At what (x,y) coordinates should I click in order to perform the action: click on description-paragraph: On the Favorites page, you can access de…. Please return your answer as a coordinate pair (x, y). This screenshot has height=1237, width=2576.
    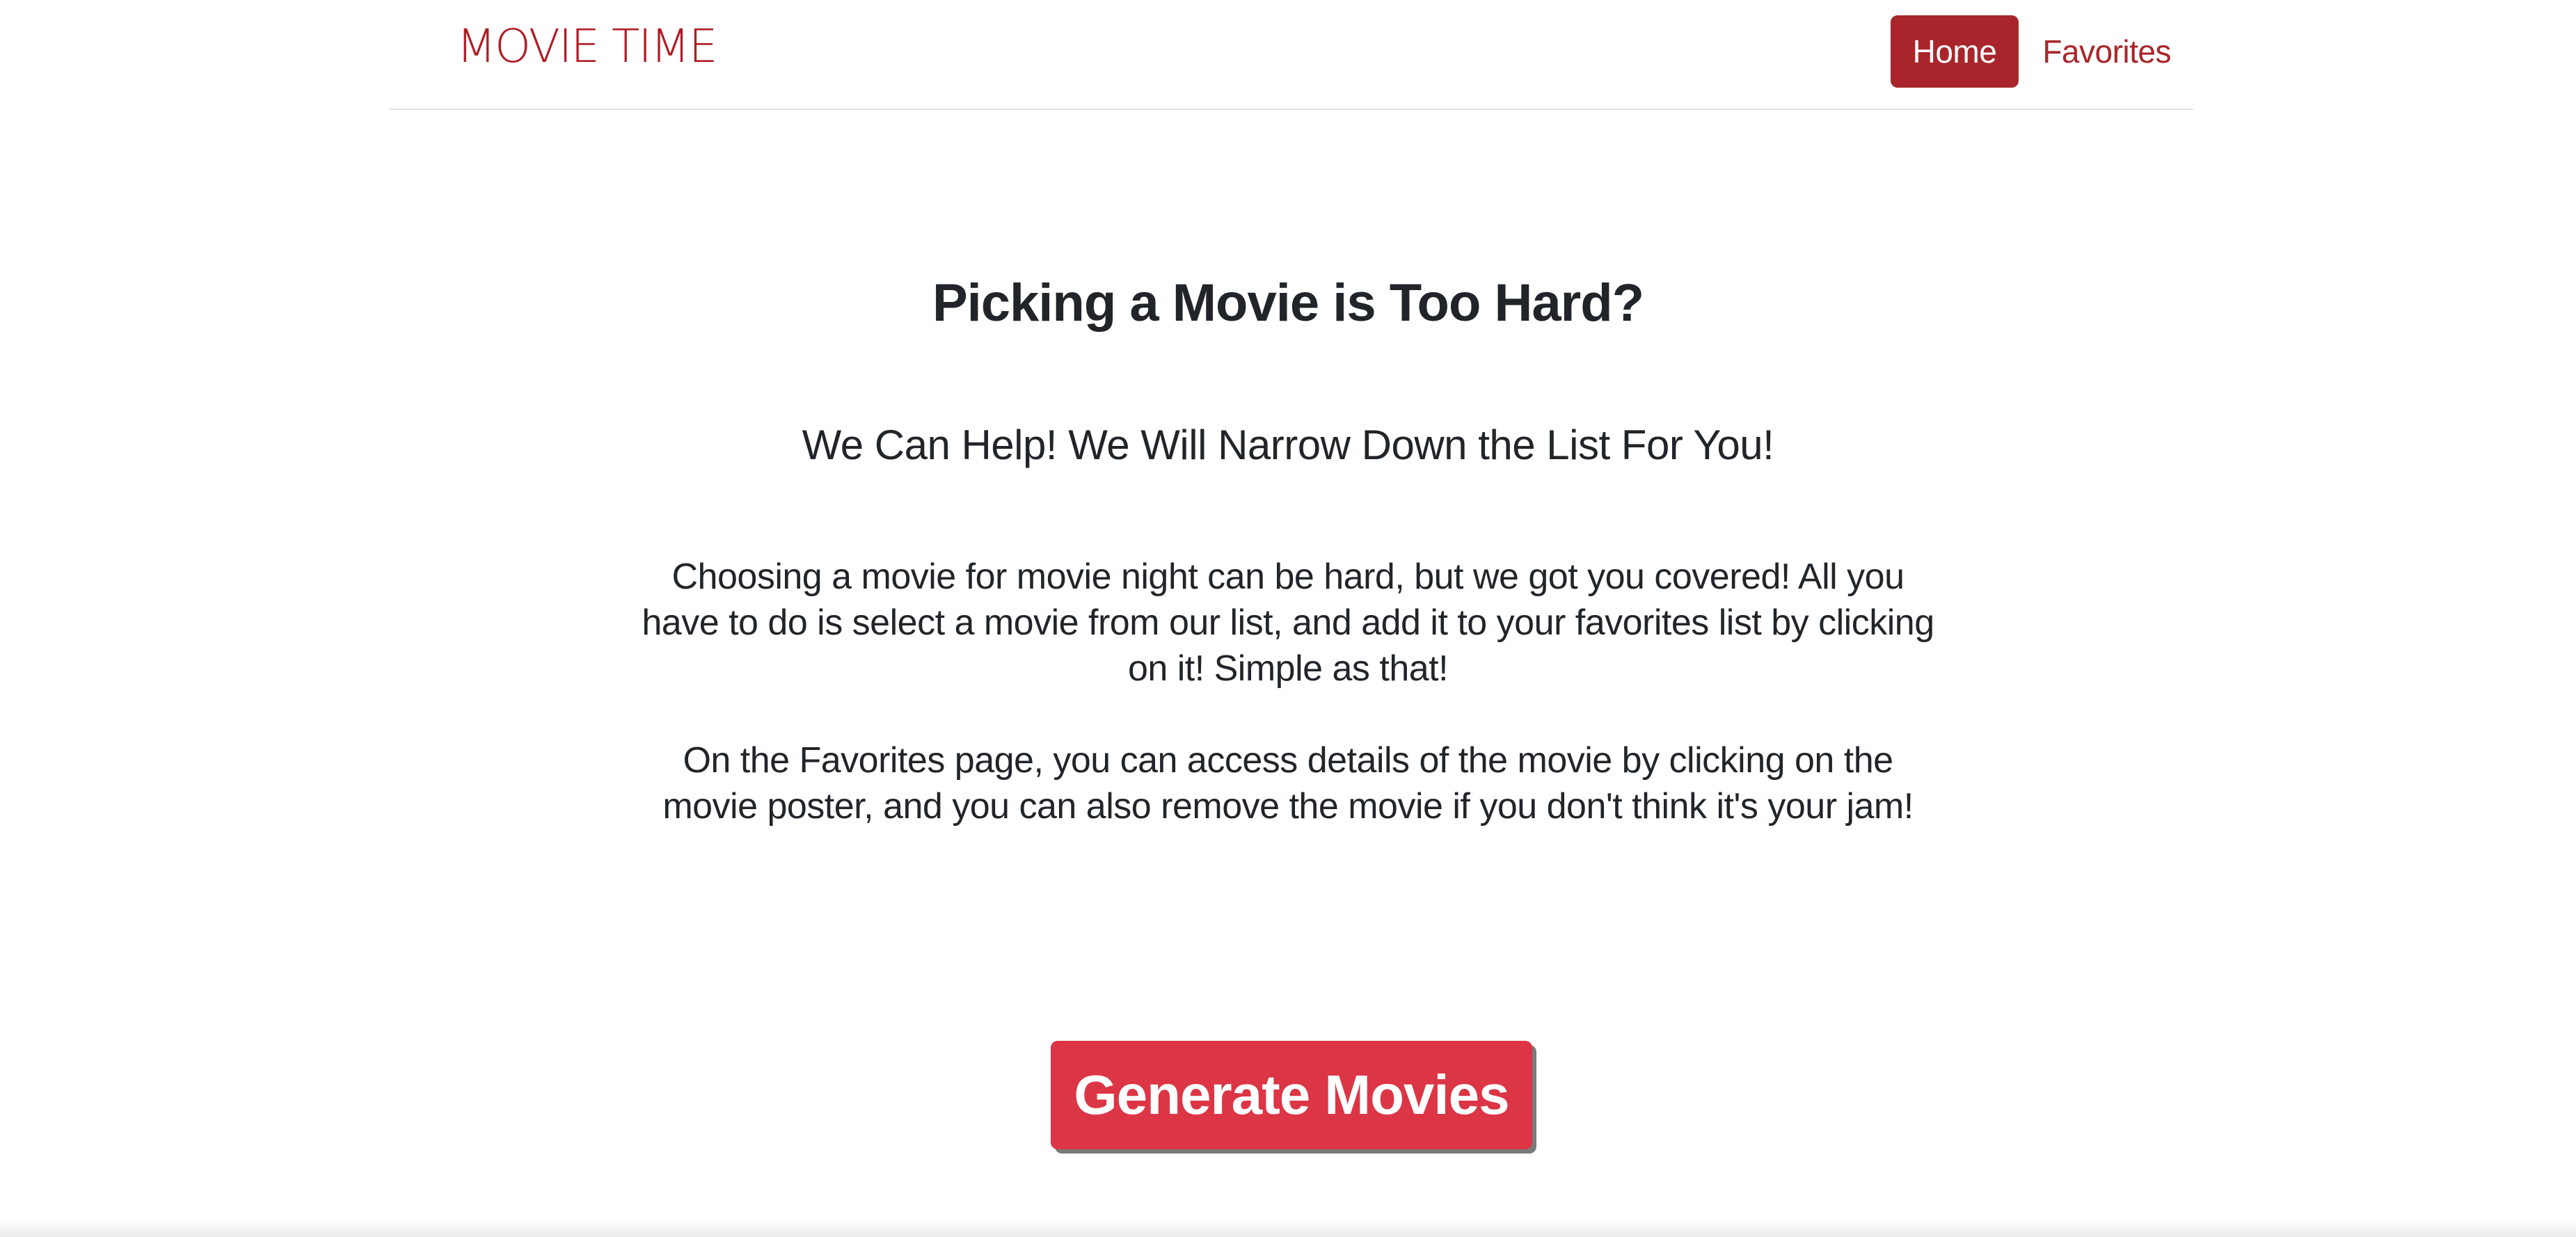
    Looking at the image, I should click on (1288, 784).